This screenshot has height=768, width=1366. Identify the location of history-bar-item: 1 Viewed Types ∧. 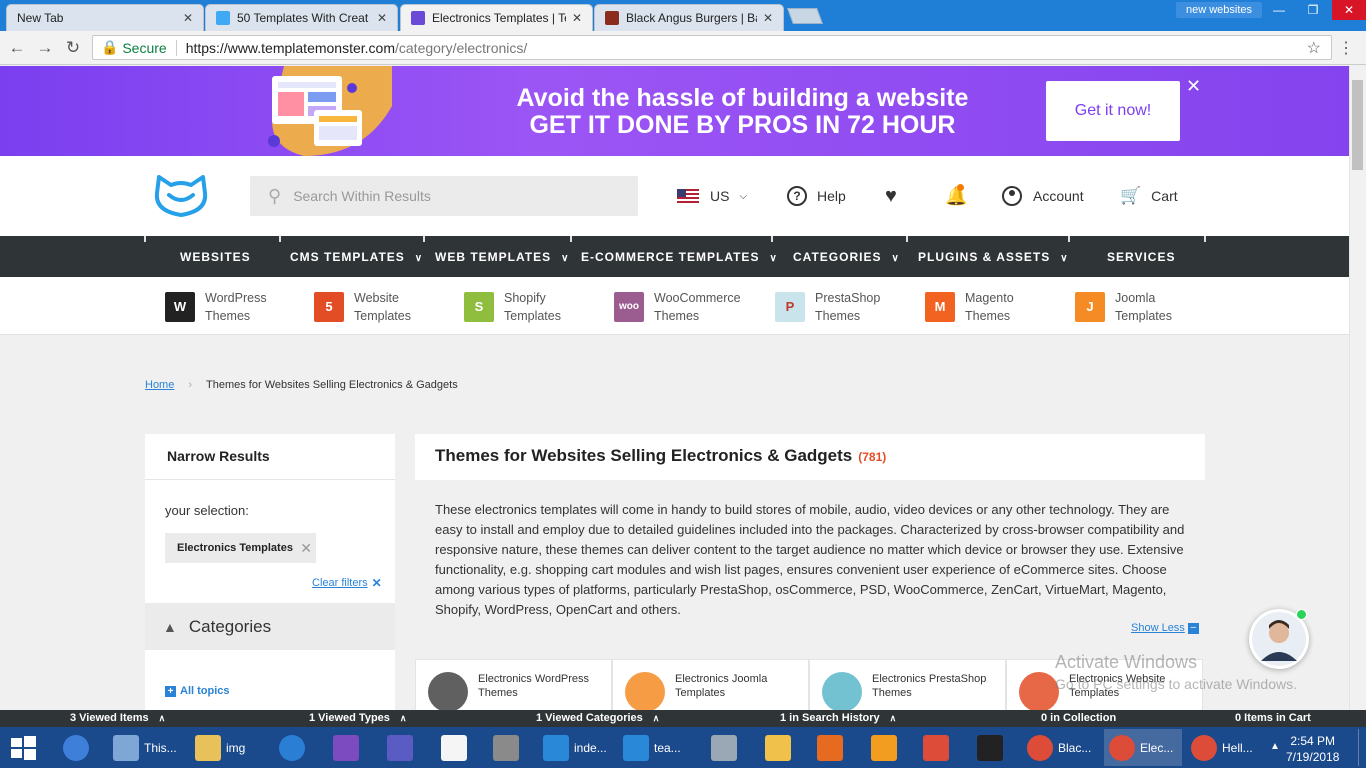
(358, 718).